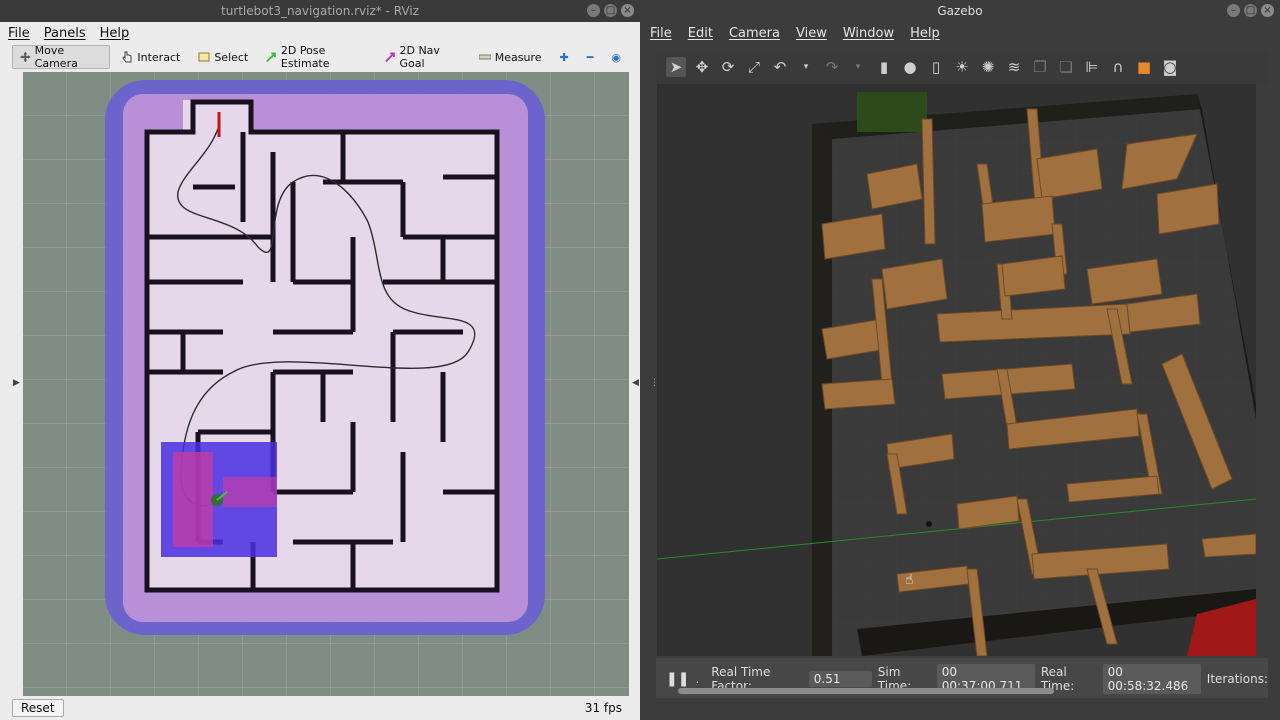 The image size is (1280, 720). Describe the element at coordinates (65, 33) in the screenshot. I see `menu-panels: Panels` at that location.